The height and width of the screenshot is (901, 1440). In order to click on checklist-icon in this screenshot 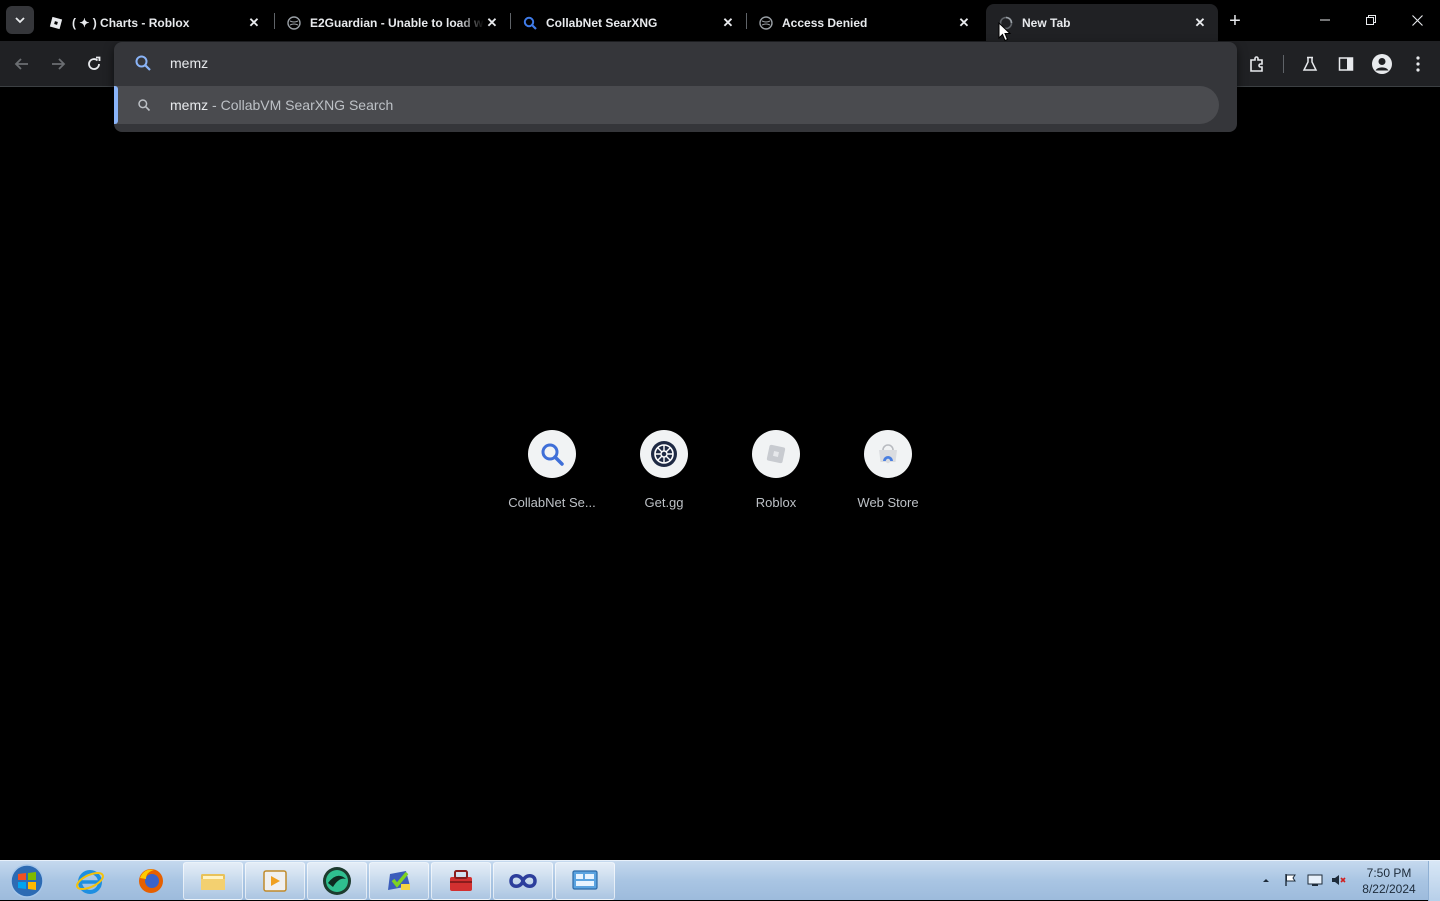, I will do `click(399, 880)`.